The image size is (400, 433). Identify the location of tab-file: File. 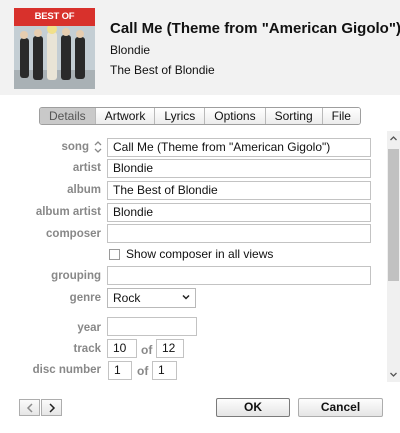
(341, 116).